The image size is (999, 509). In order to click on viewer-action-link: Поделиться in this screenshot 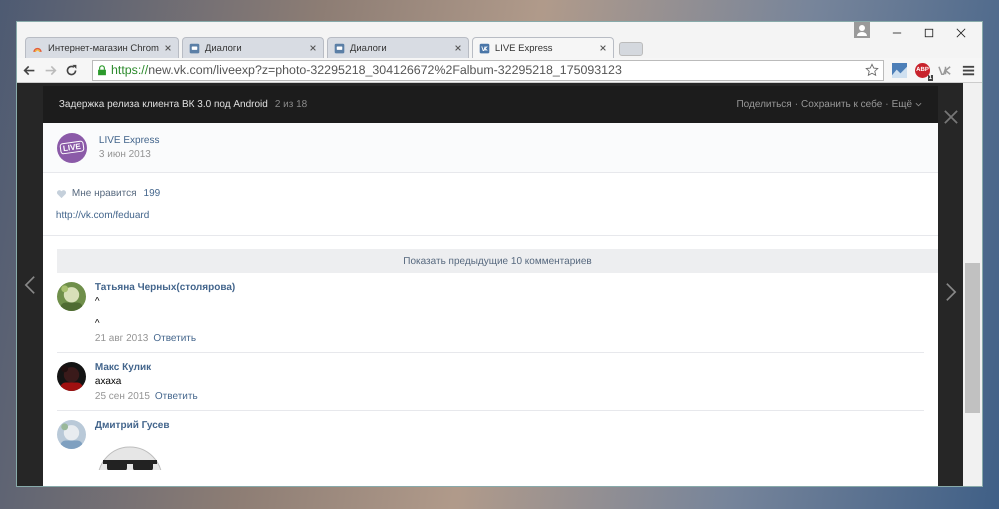, I will do `click(764, 104)`.